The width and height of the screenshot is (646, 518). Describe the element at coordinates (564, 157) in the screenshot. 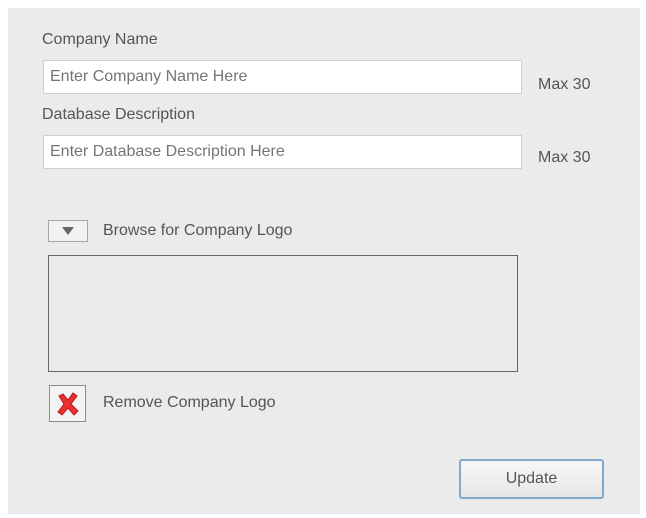

I see `database-description-max-note: Max 30` at that location.